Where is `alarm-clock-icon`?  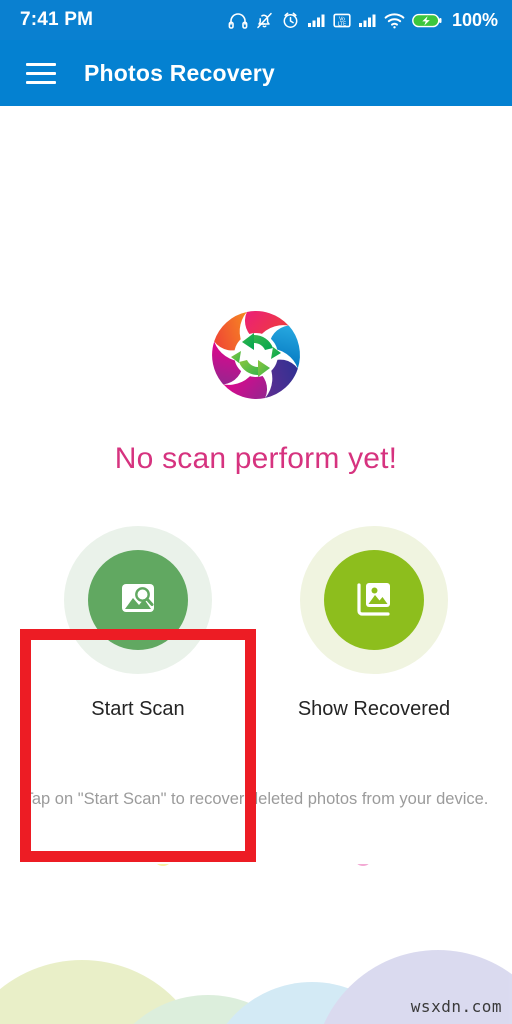 alarm-clock-icon is located at coordinates (290, 20).